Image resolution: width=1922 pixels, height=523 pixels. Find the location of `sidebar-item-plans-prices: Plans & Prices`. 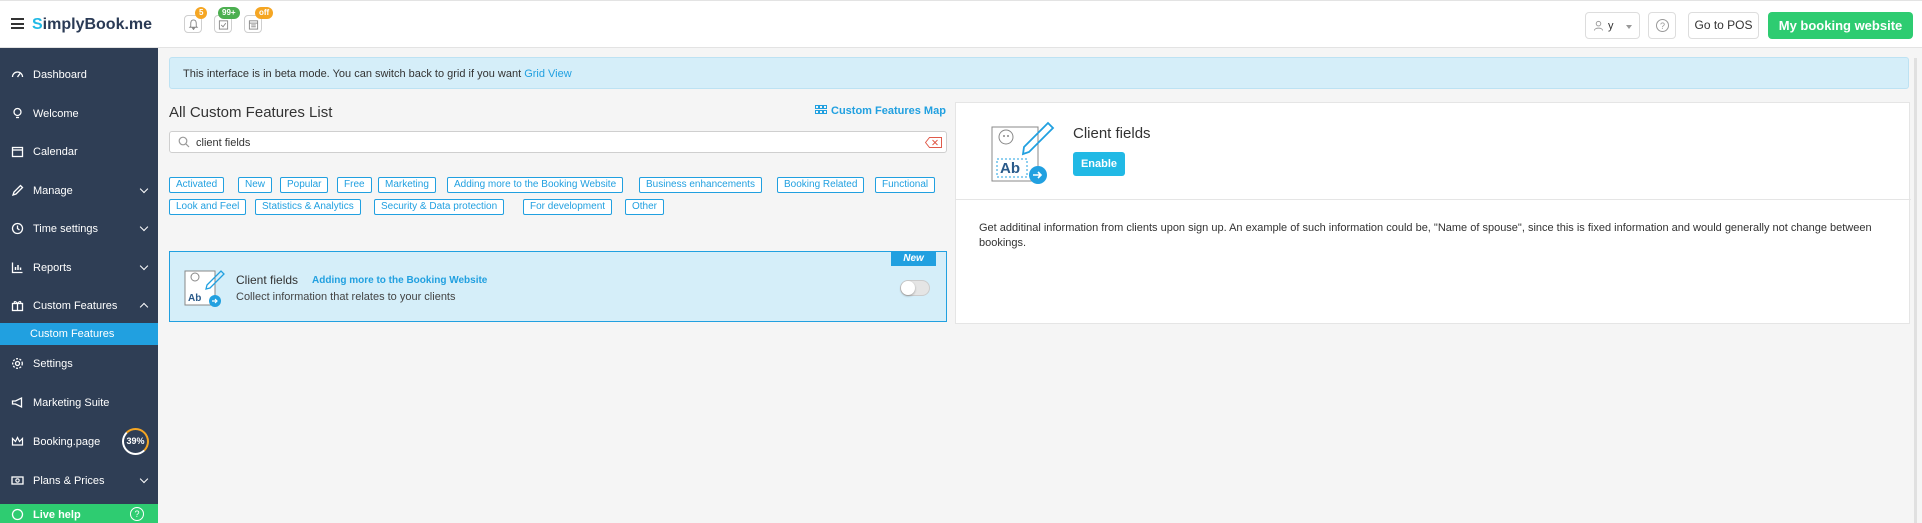

sidebar-item-plans-prices: Plans & Prices is located at coordinates (79, 481).